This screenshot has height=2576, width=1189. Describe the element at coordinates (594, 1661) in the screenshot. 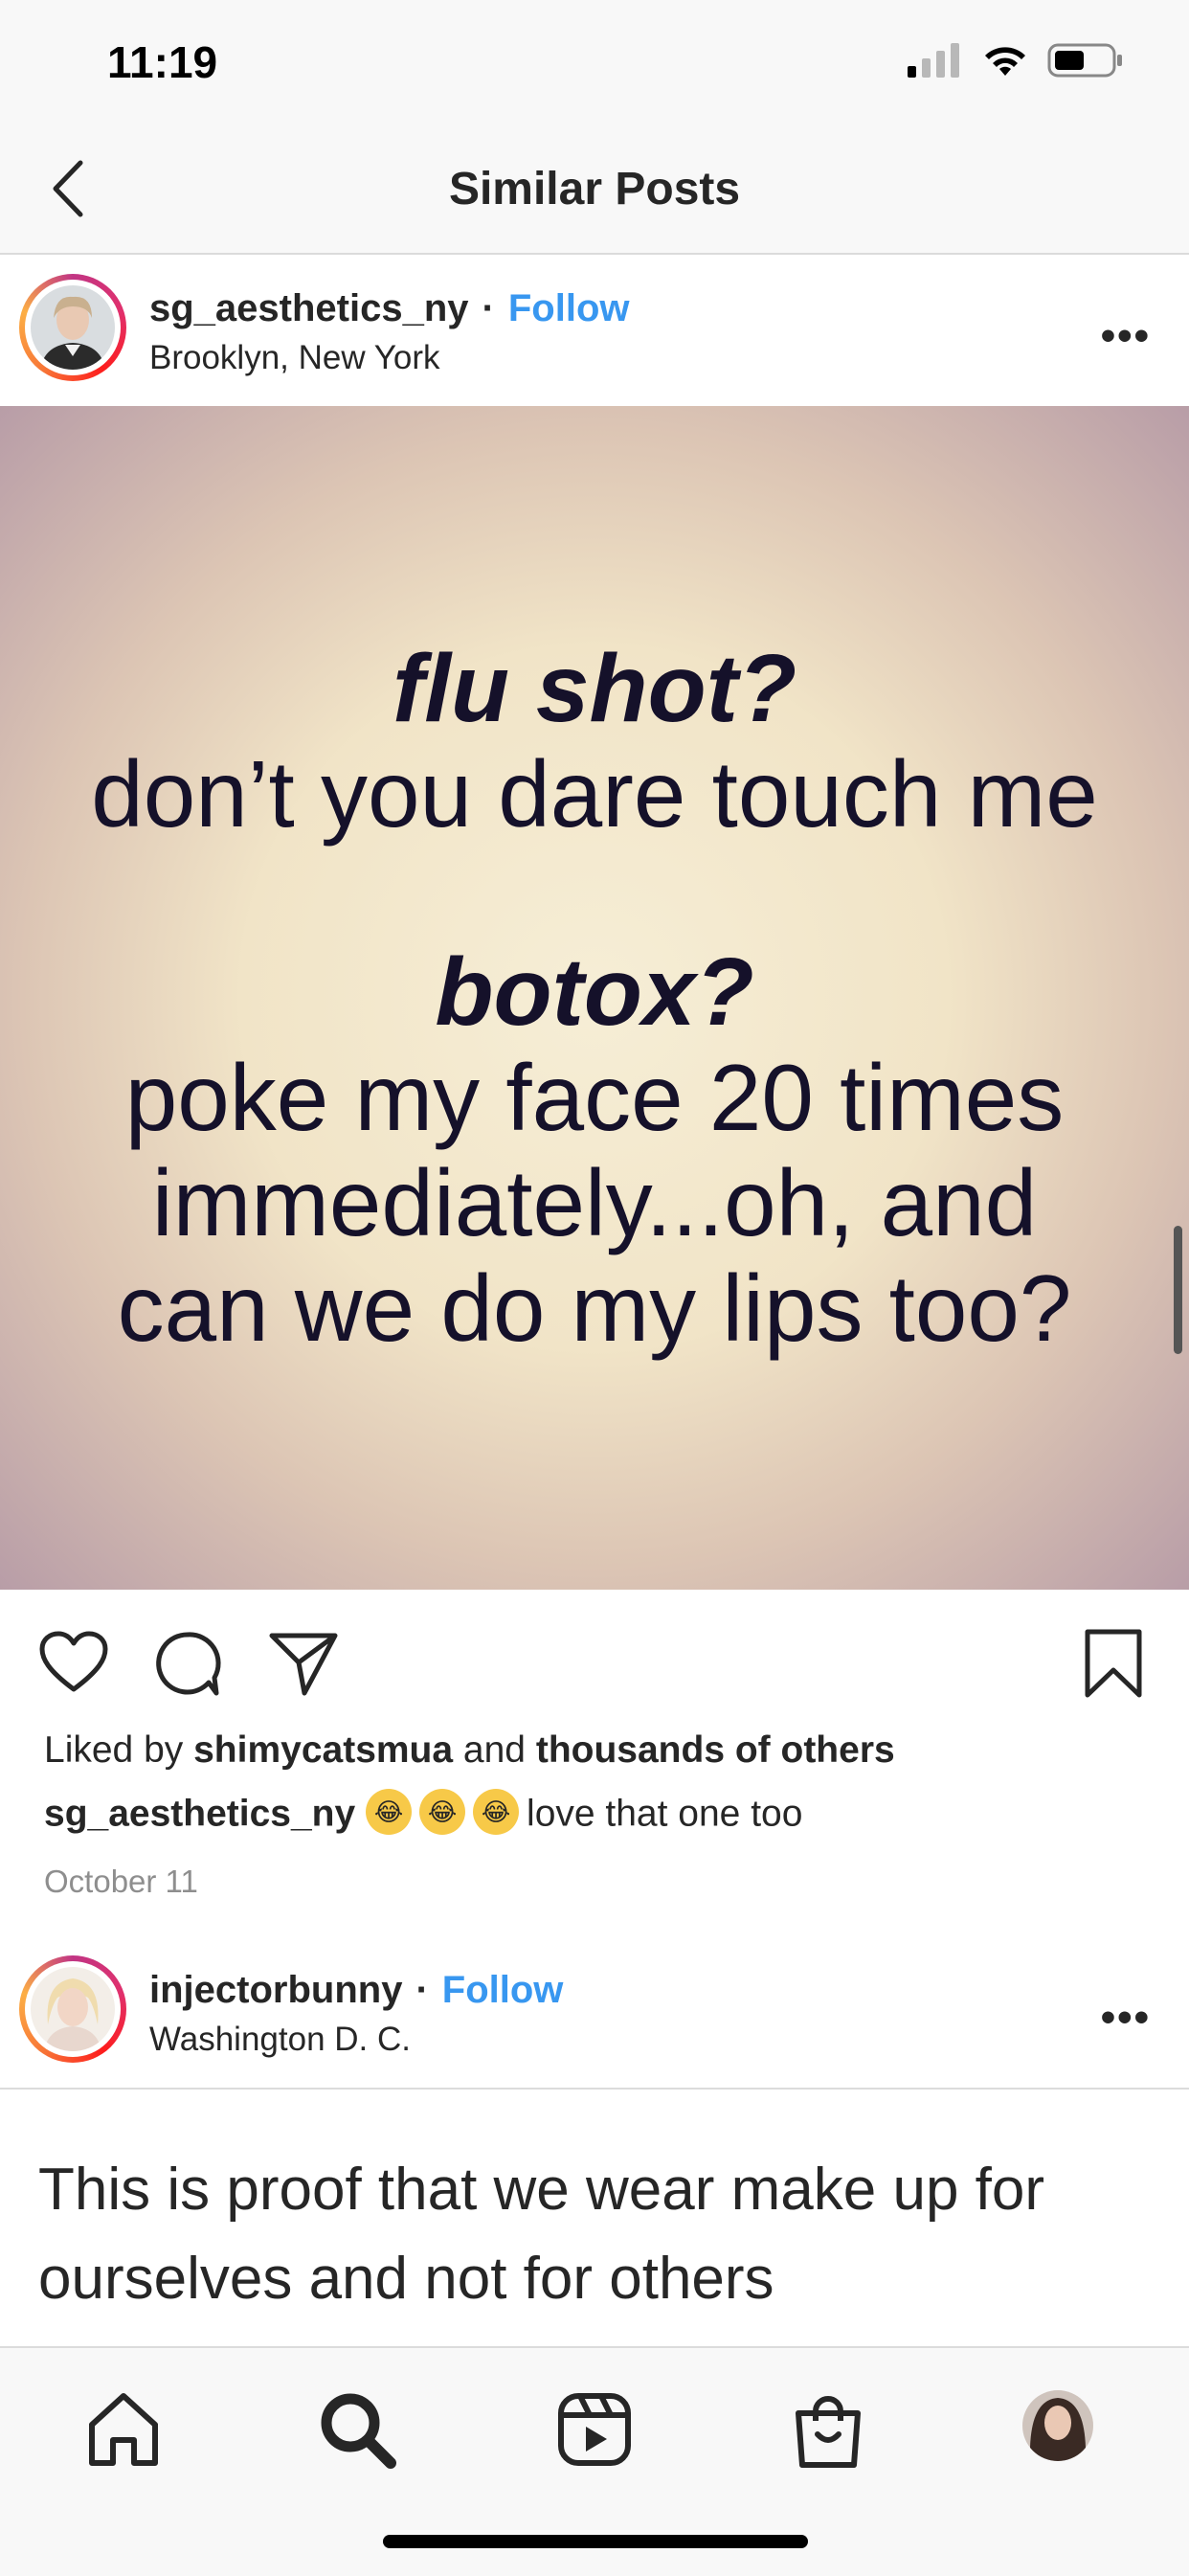

I see `post-actions` at that location.